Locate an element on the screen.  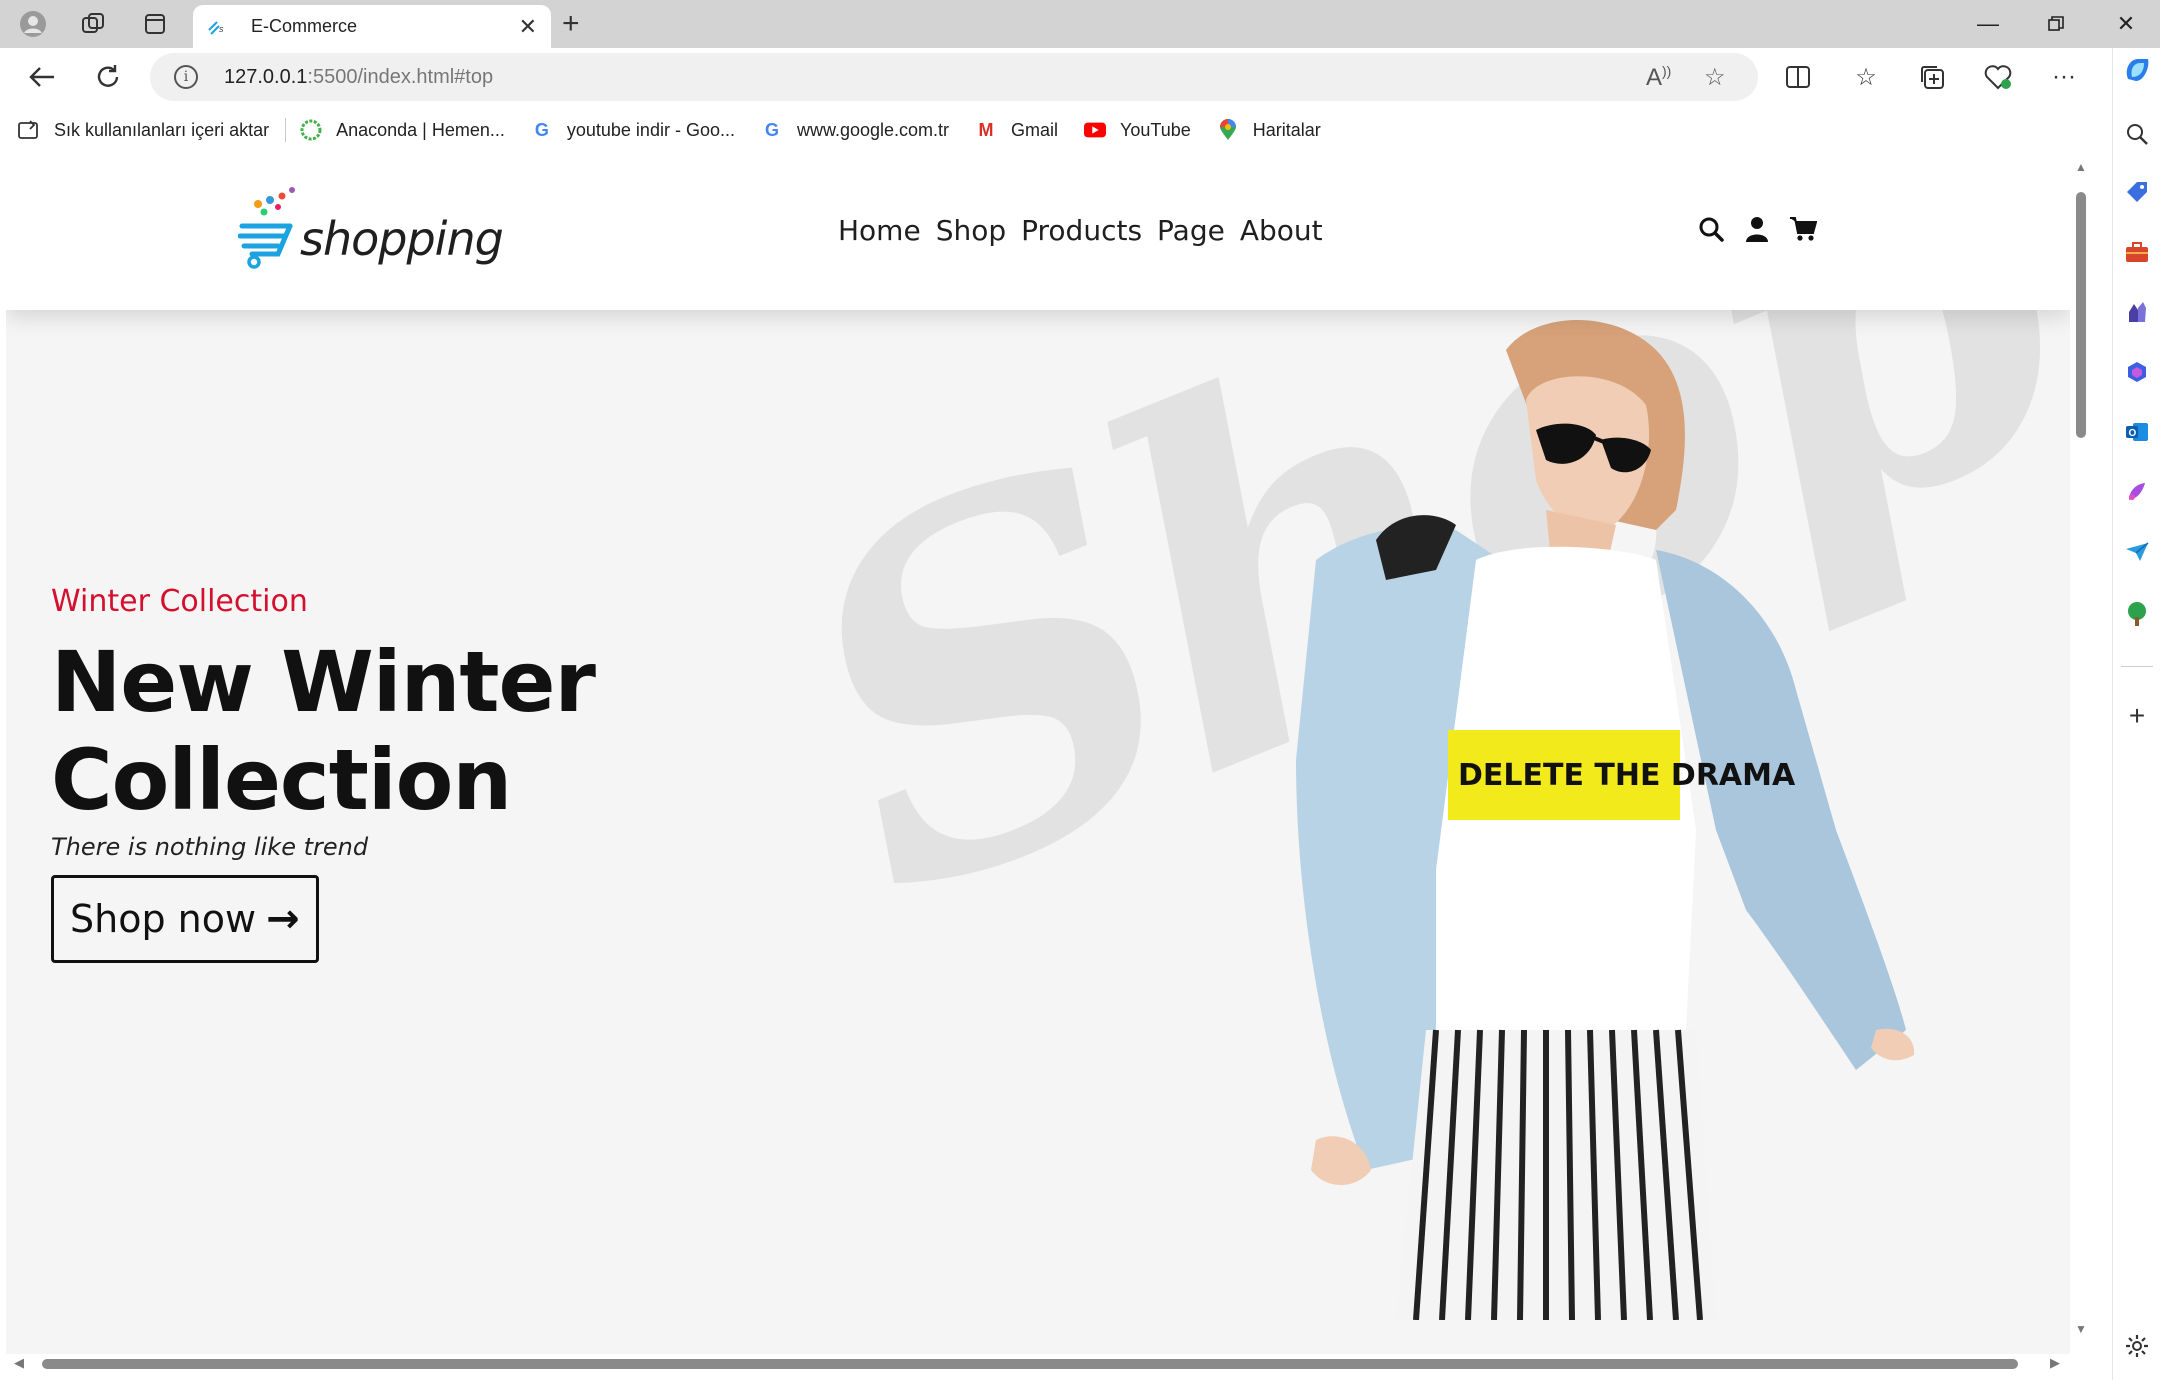
import-icon is located at coordinates (29, 130).